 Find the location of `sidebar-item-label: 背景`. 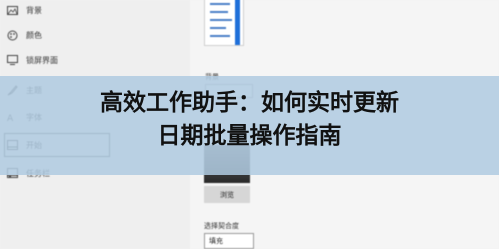

sidebar-item-label: 背景 is located at coordinates (34, 10).